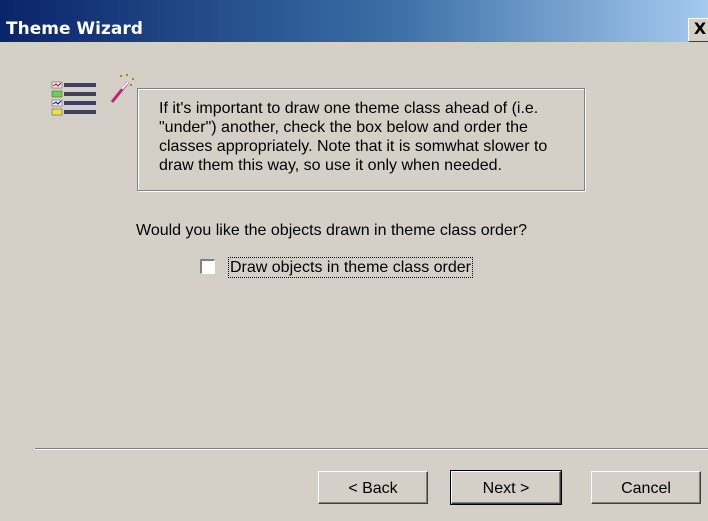 Image resolution: width=708 pixels, height=521 pixels. Describe the element at coordinates (371, 449) in the screenshot. I see `button-separator` at that location.